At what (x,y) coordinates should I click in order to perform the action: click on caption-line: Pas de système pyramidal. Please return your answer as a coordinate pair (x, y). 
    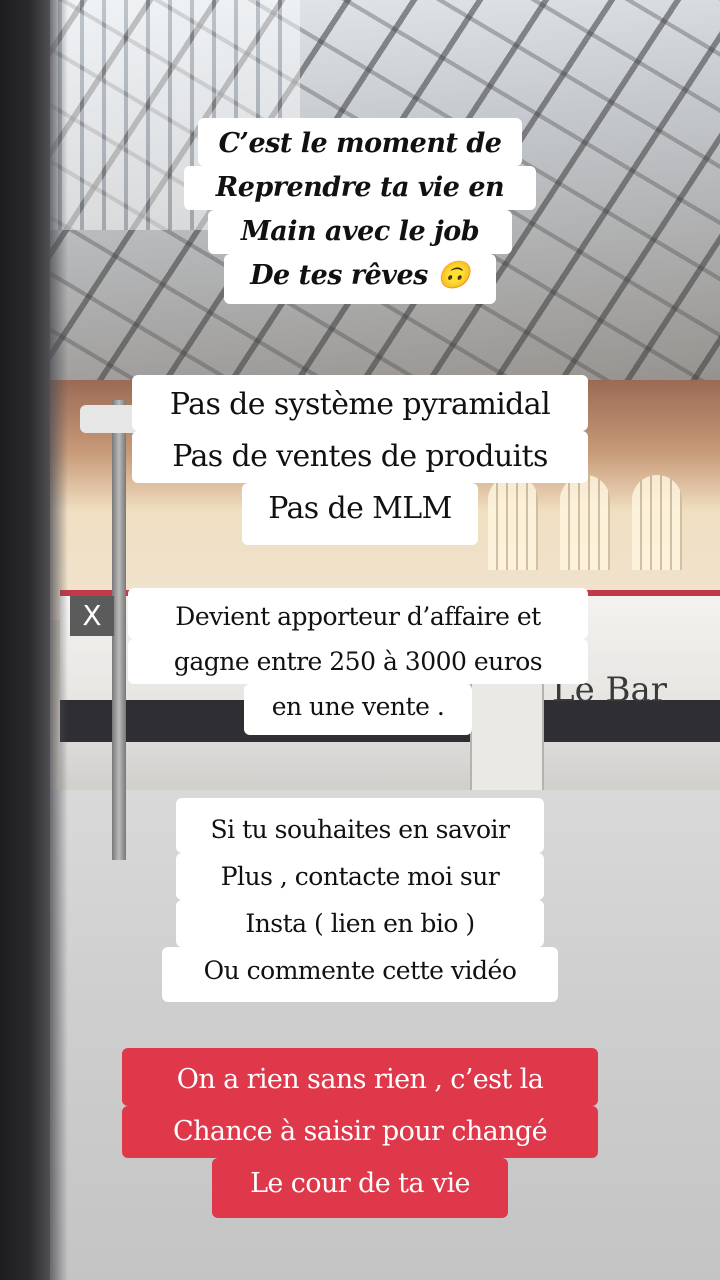
    Looking at the image, I should click on (360, 403).